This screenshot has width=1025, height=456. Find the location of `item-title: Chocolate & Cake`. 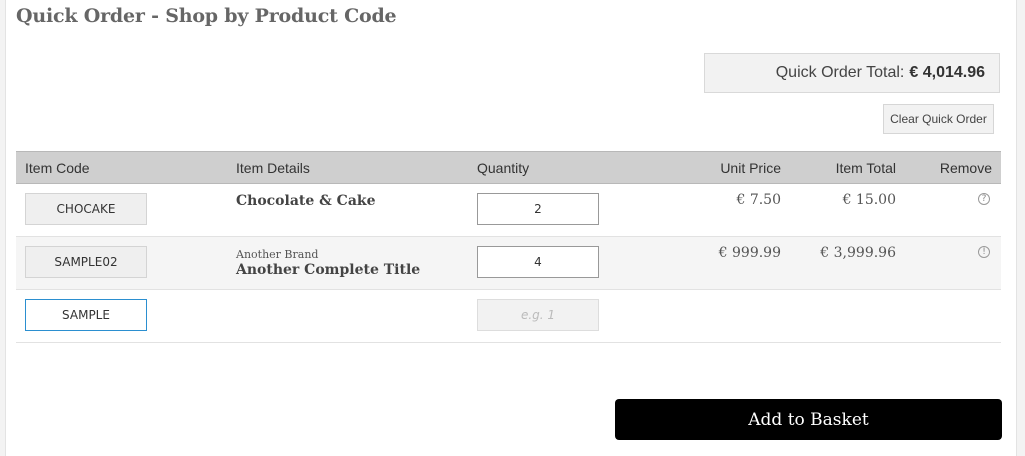

item-title: Chocolate & Cake is located at coordinates (306, 201).